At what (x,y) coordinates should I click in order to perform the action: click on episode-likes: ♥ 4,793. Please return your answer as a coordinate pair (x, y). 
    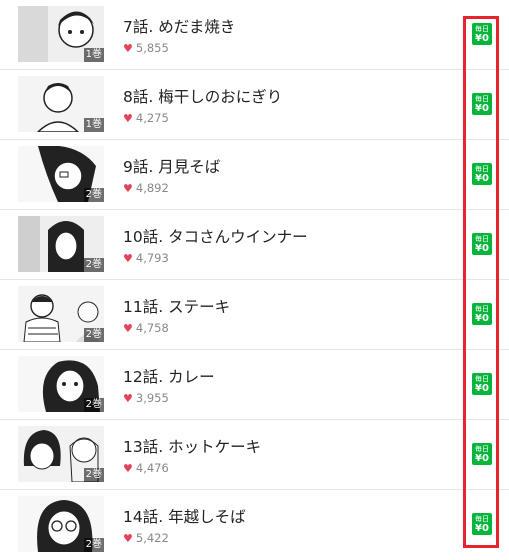
    Looking at the image, I should click on (146, 258).